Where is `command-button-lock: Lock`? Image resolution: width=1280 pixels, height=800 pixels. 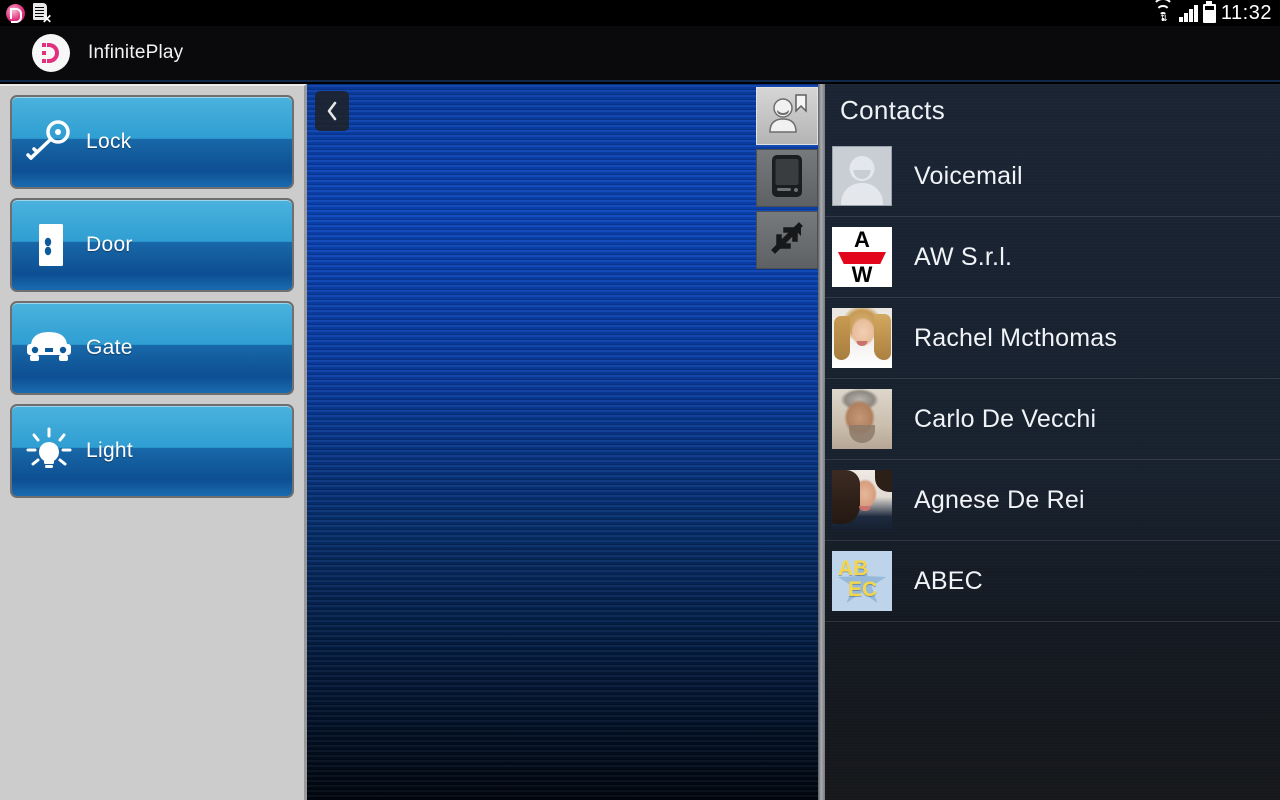 command-button-lock: Lock is located at coordinates (152, 142).